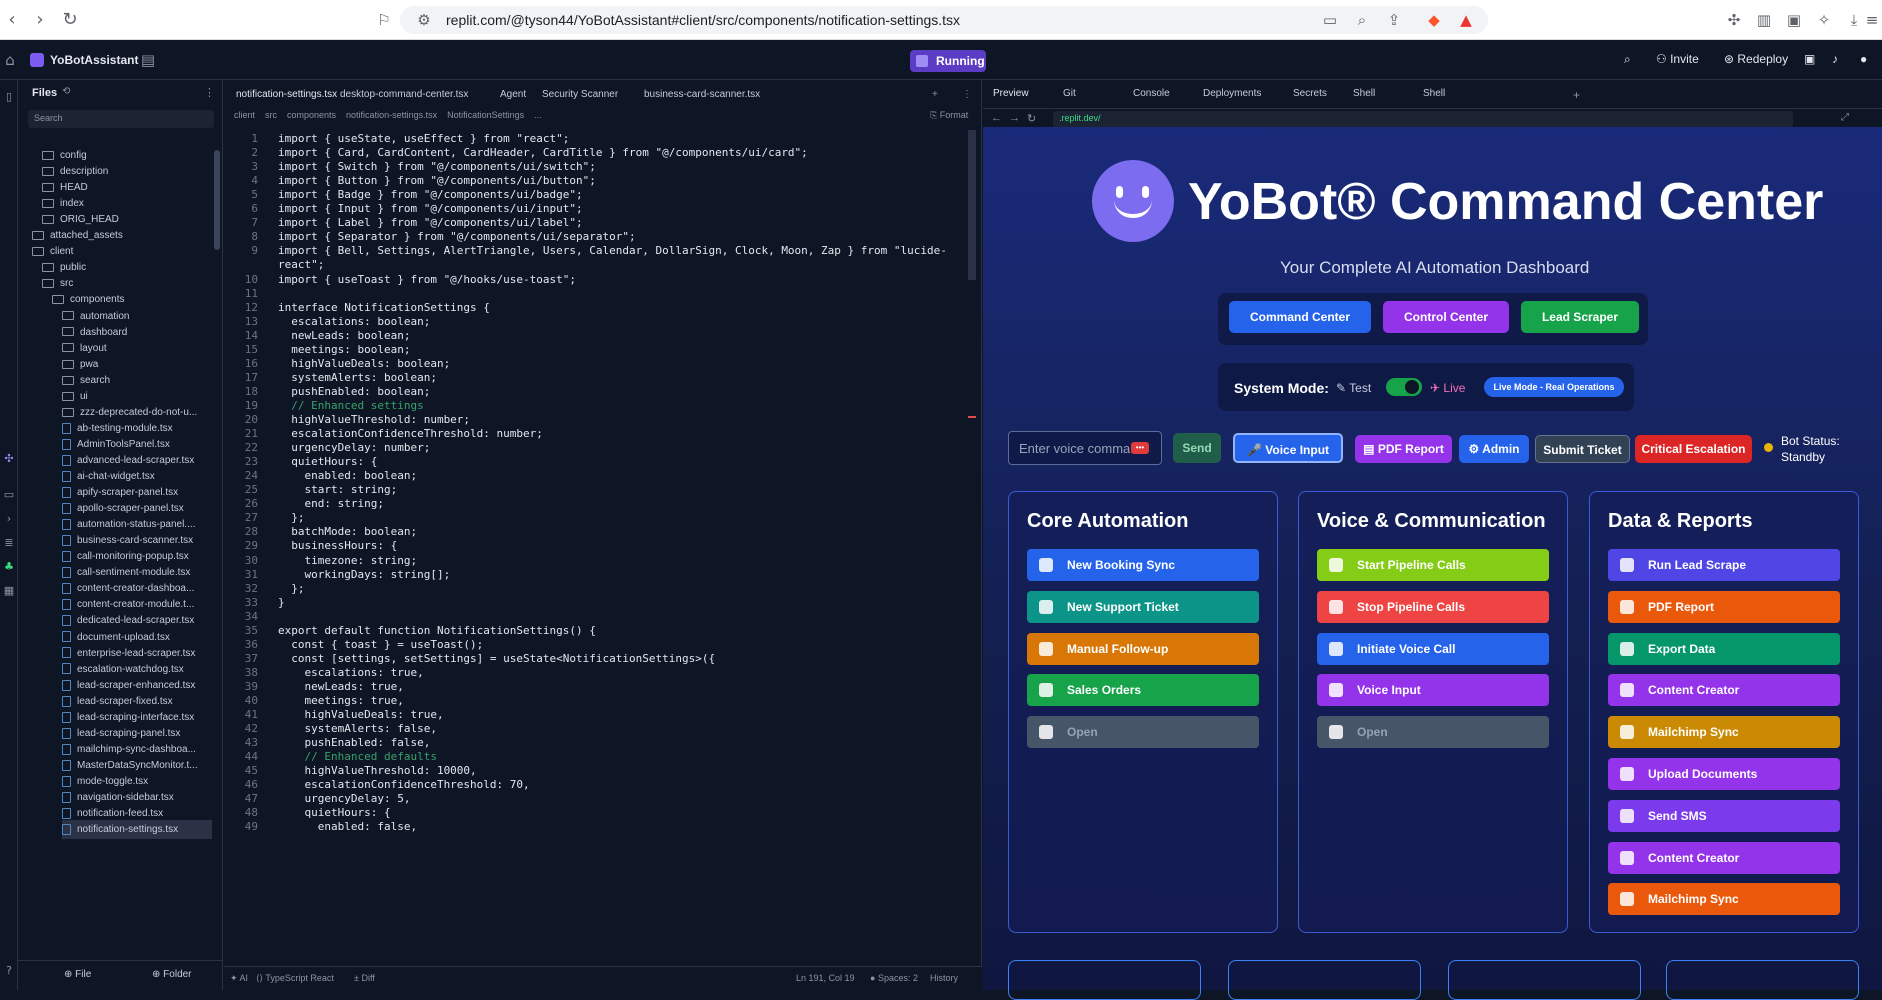 This screenshot has height=1000, width=1882. Describe the element at coordinates (1576, 95) in the screenshot. I see `add-pane-tab-icon: +` at that location.